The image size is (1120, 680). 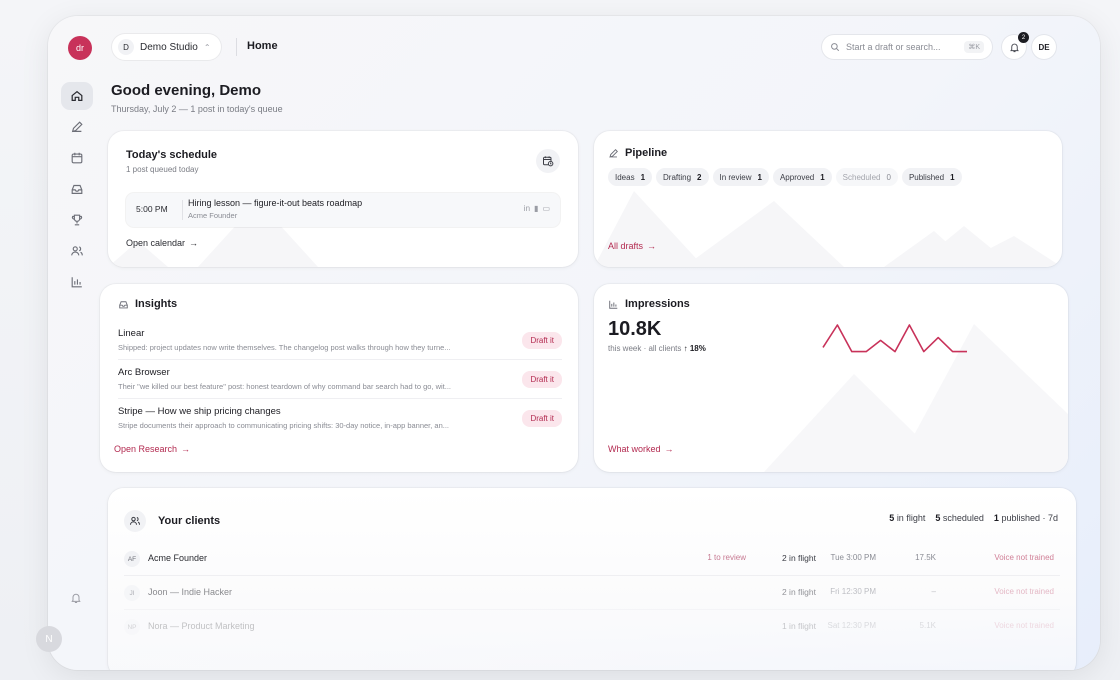 I want to click on stage-label: In review, so click(x=735, y=177).